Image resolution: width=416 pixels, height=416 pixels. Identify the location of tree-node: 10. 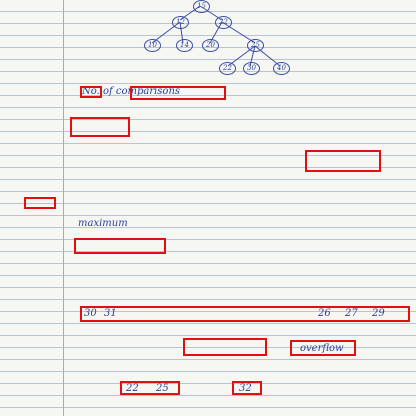
(152, 45).